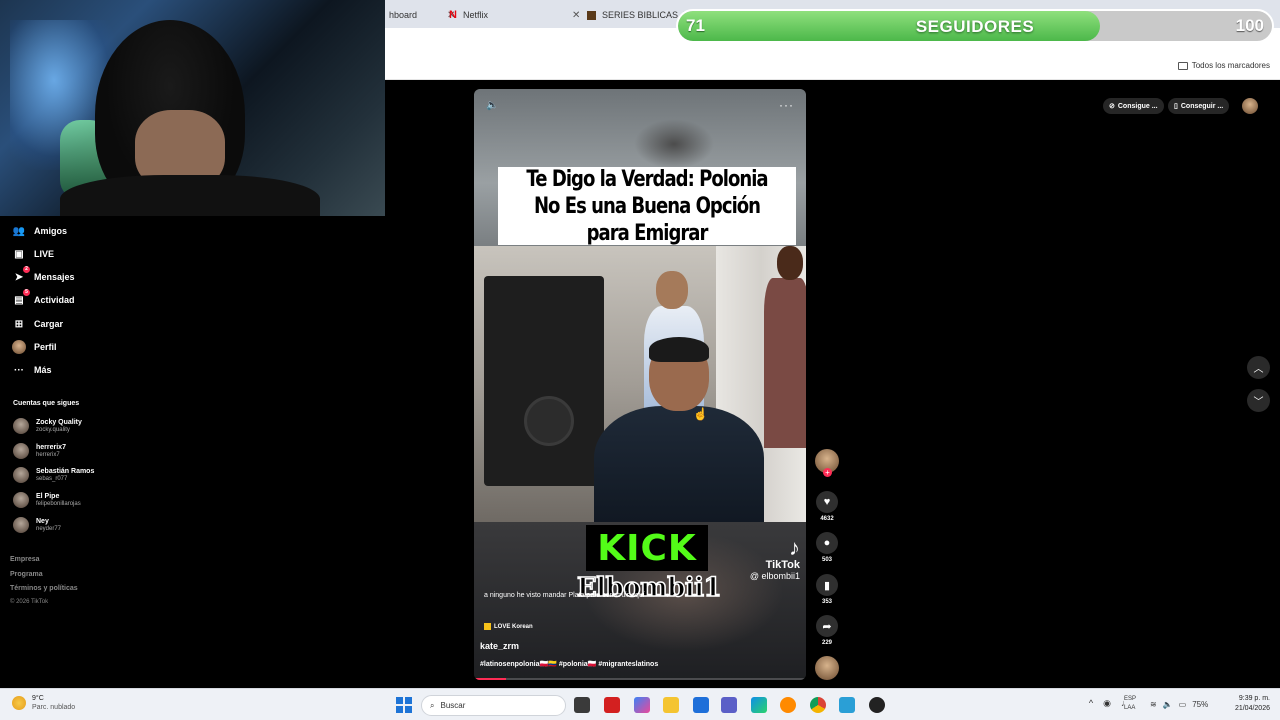 The height and width of the screenshot is (720, 1280). Describe the element at coordinates (729, 705) in the screenshot. I see `teams-icon` at that location.